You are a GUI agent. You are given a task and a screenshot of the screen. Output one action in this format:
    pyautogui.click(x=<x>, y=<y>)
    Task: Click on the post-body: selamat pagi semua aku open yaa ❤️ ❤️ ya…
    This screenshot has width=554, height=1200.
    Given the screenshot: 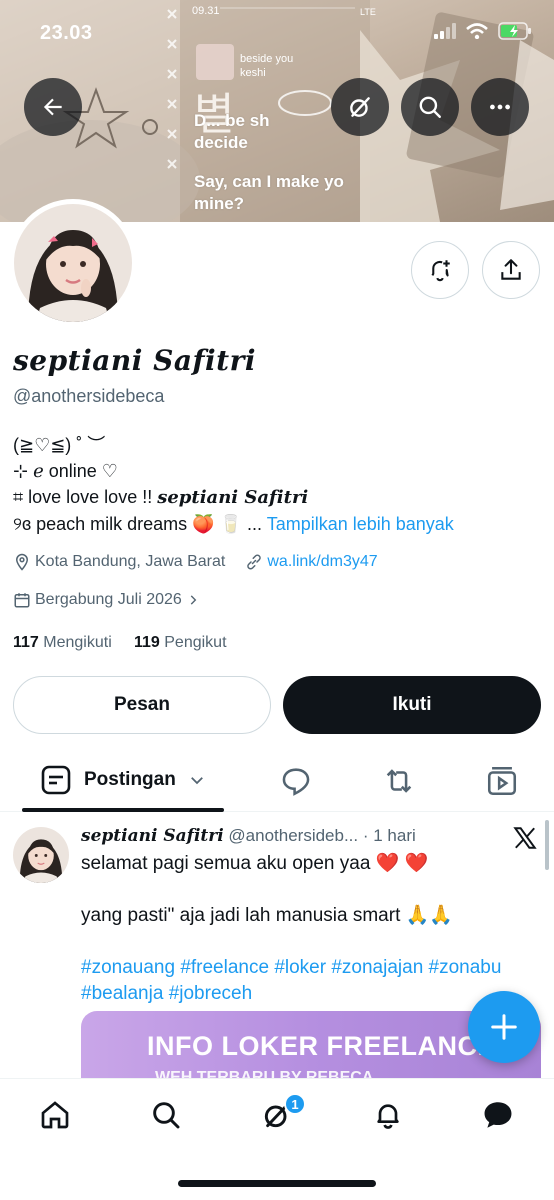 What is the action you would take?
    pyautogui.click(x=311, y=929)
    